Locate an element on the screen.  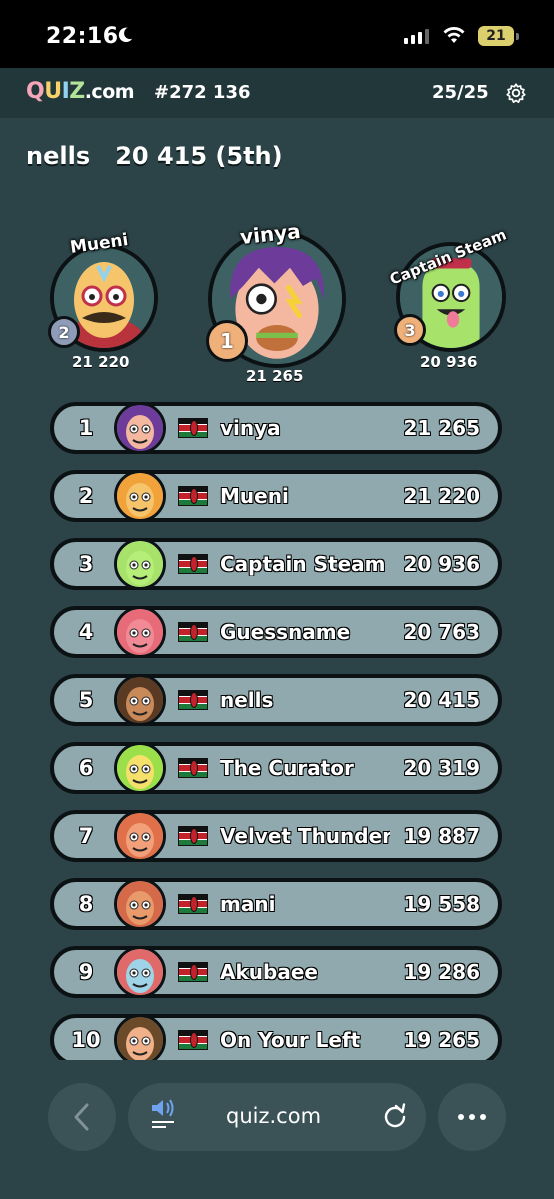
row-player-name: Captain Steam is located at coordinates (303, 564).